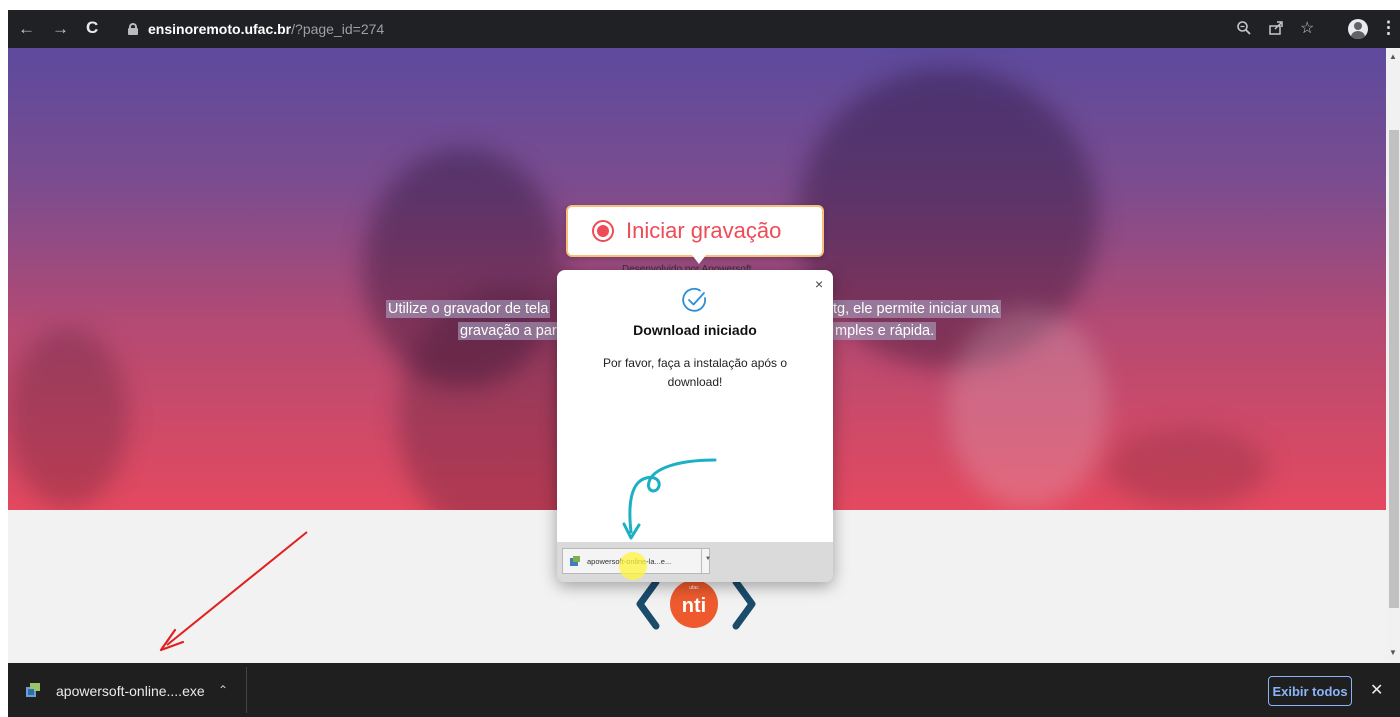 The height and width of the screenshot is (717, 1400). Describe the element at coordinates (1244, 28) in the screenshot. I see `zoom-icon` at that location.